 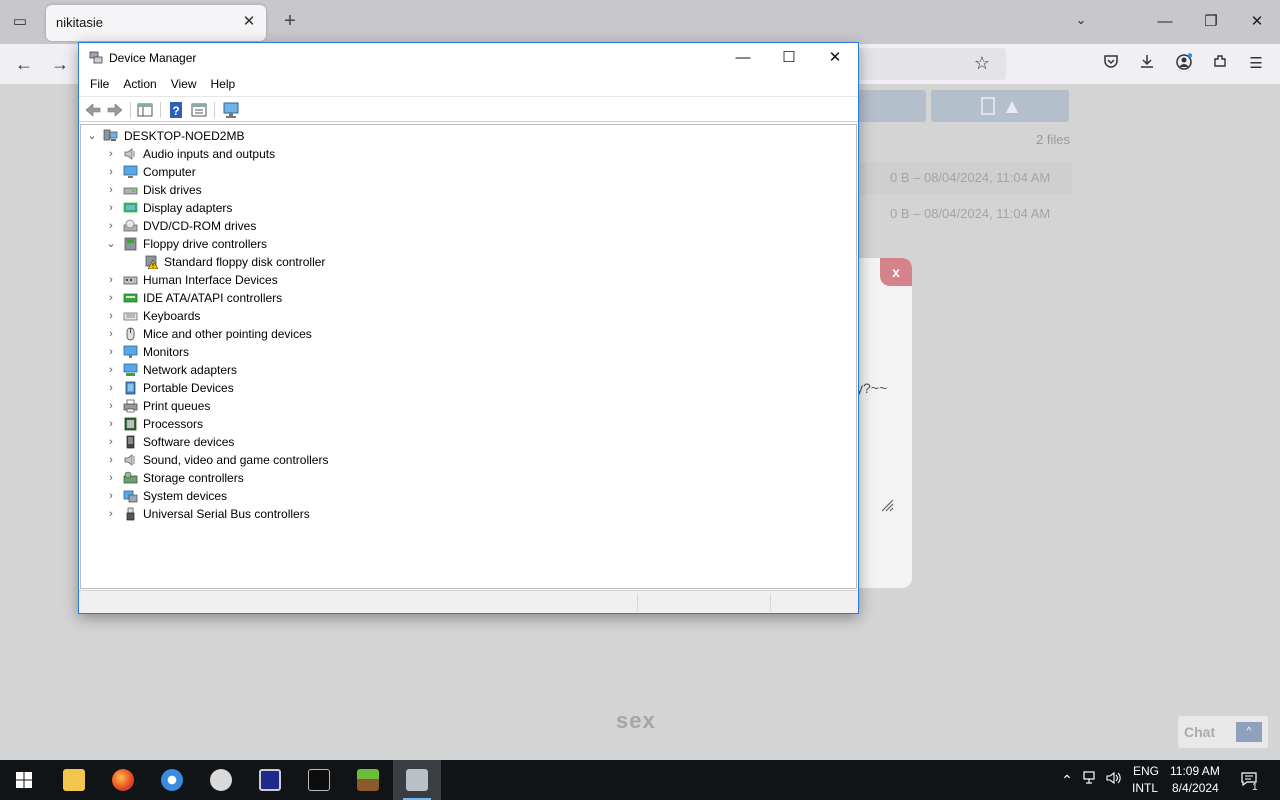 What do you see at coordinates (1146, 771) in the screenshot?
I see `language-indicator: ENG` at bounding box center [1146, 771].